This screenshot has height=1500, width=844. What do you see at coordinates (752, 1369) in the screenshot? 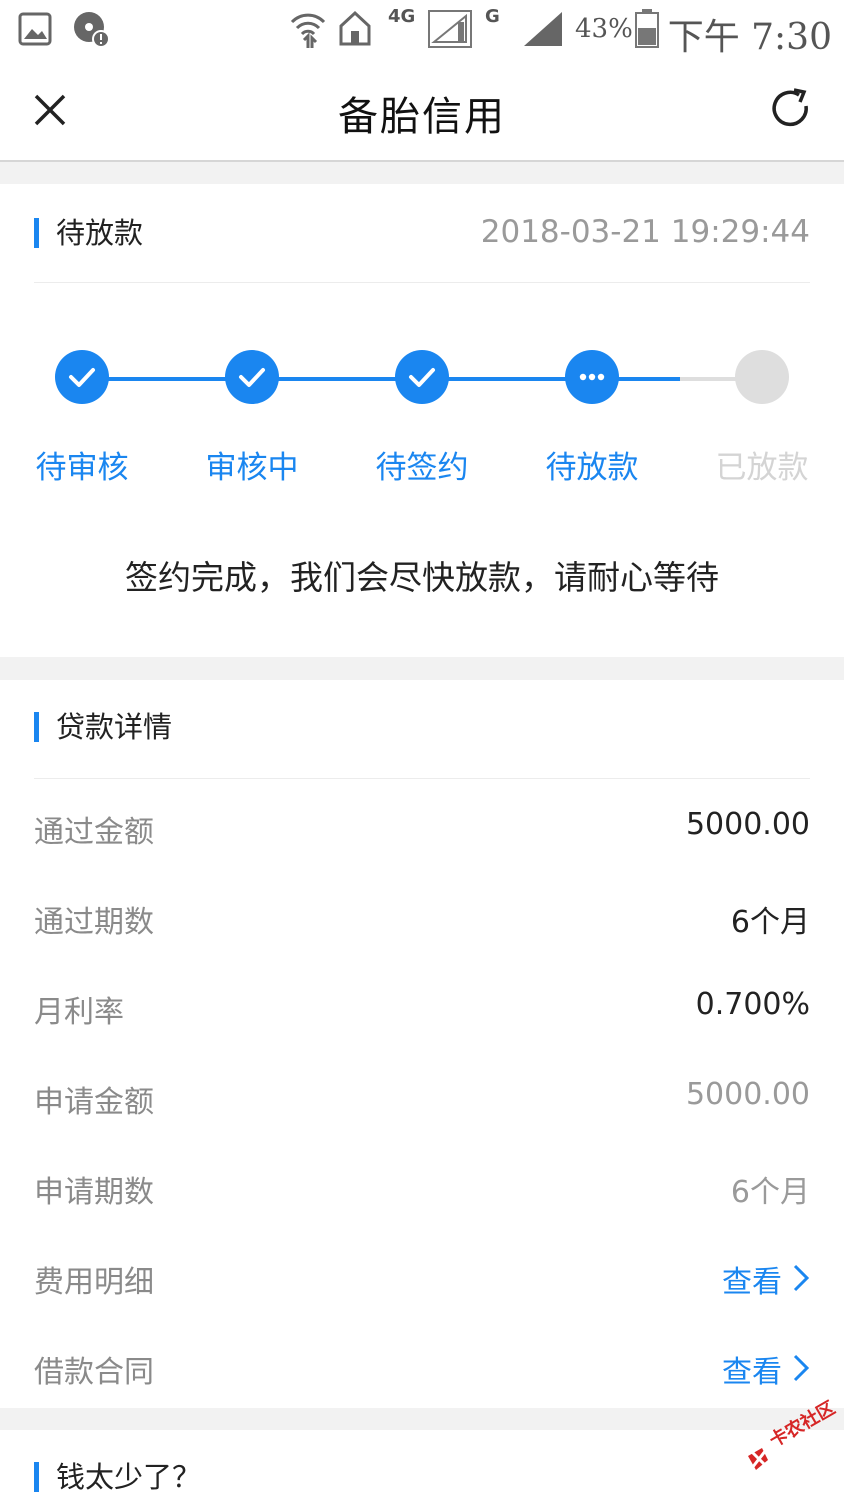
I see `view-contract-link: 查看` at bounding box center [752, 1369].